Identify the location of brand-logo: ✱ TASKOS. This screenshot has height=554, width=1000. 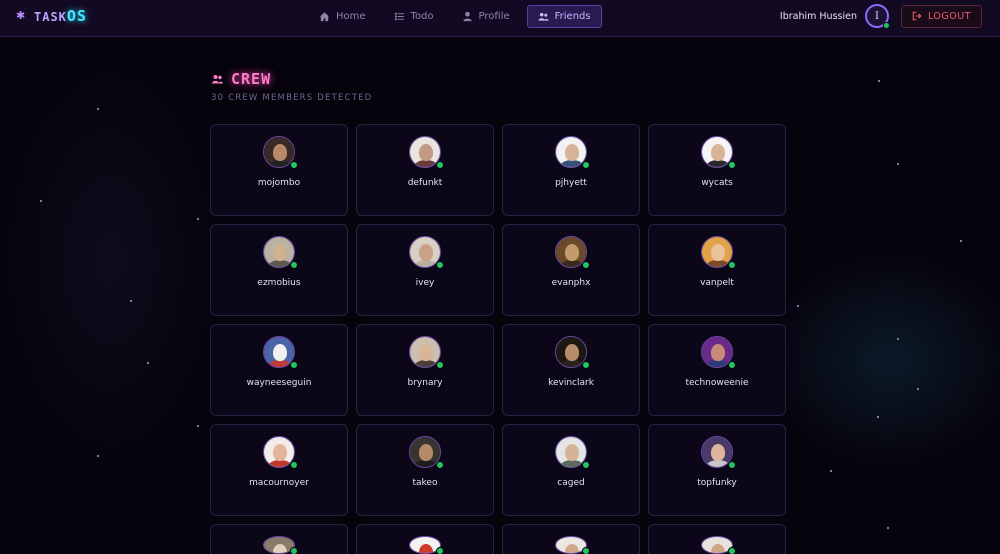
(51, 16).